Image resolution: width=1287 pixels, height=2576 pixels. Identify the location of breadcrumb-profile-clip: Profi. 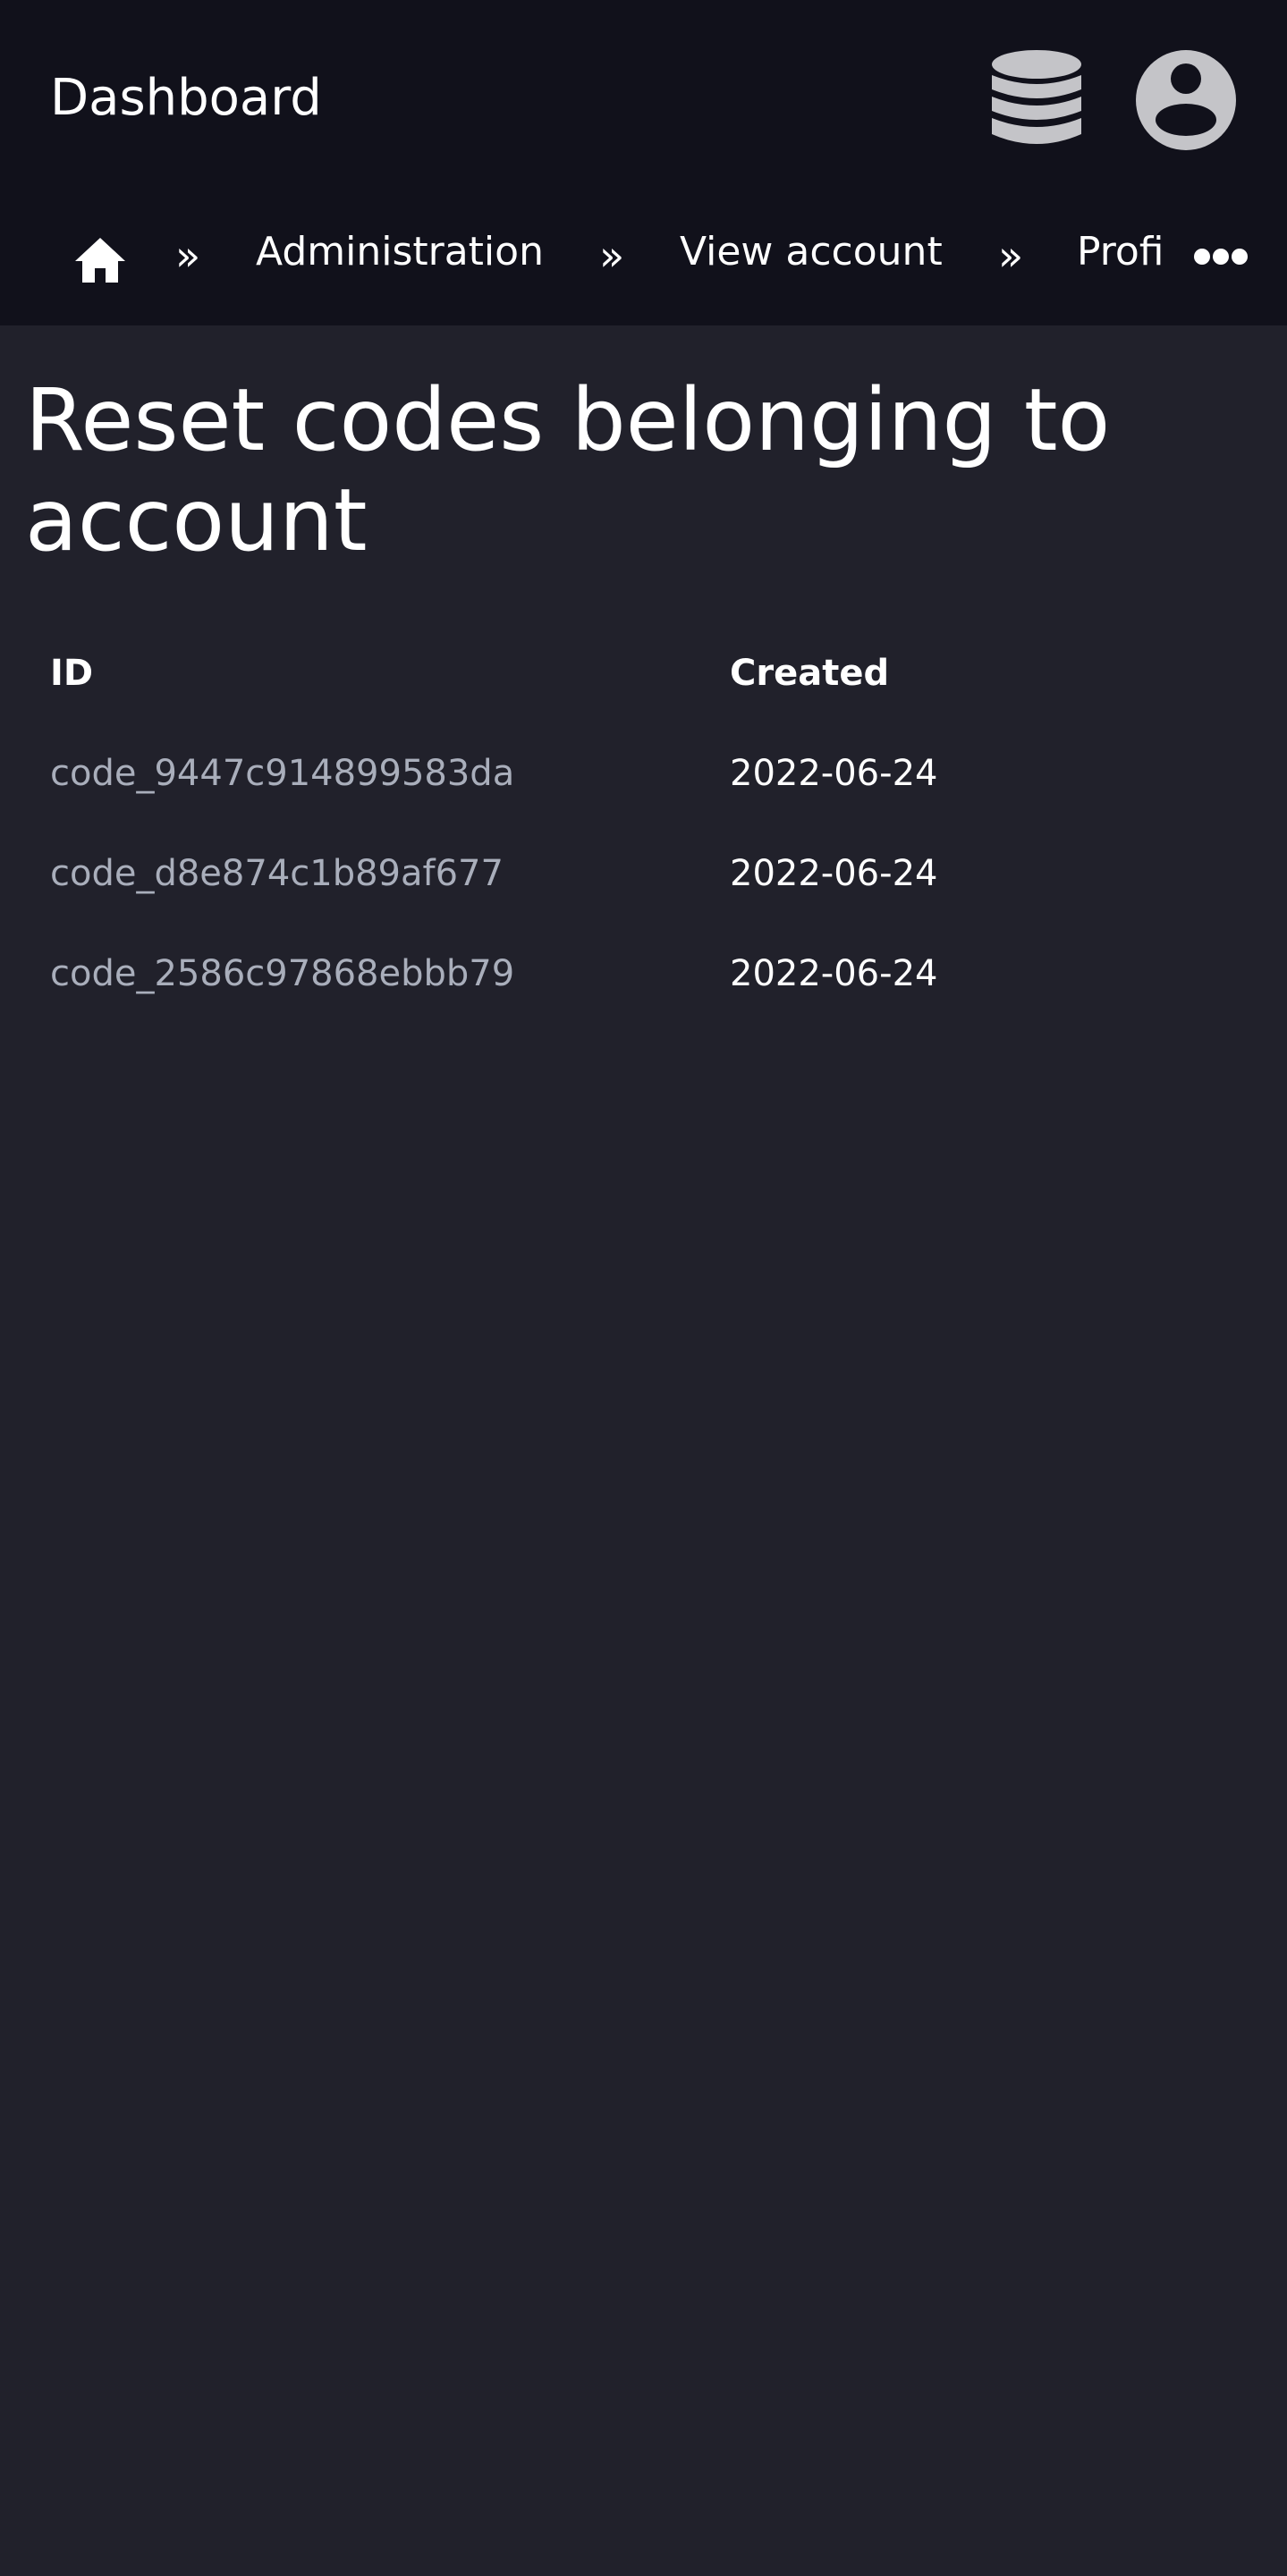
(1122, 254).